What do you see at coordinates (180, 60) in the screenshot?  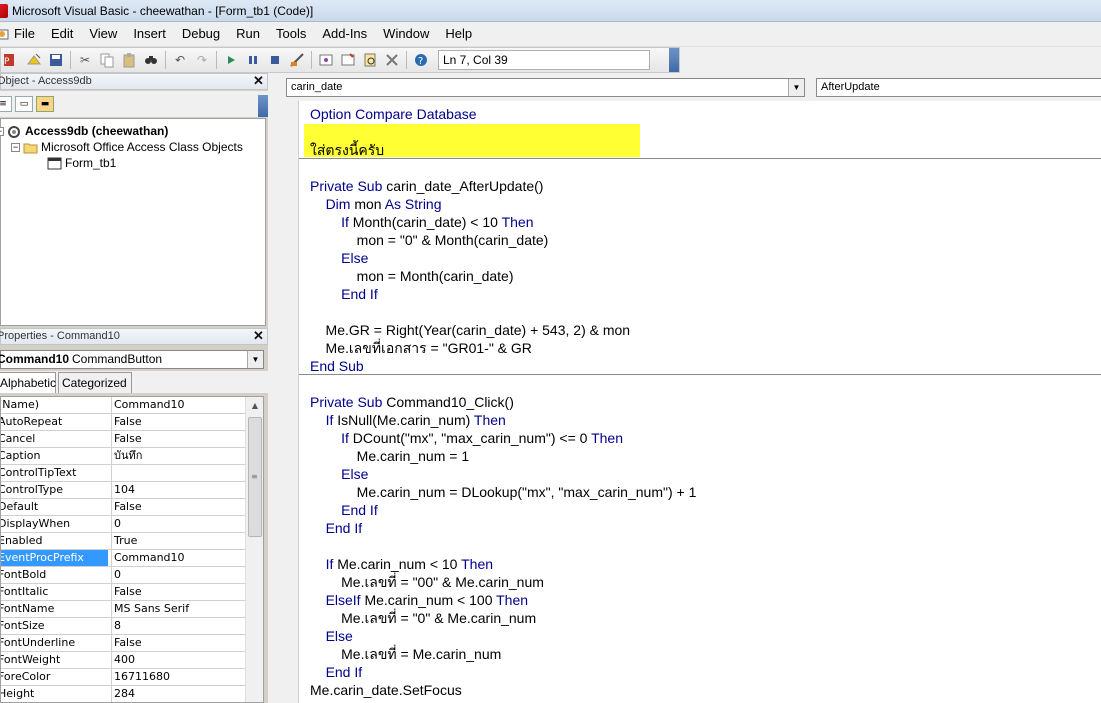 I see `undo-icon: ↶` at bounding box center [180, 60].